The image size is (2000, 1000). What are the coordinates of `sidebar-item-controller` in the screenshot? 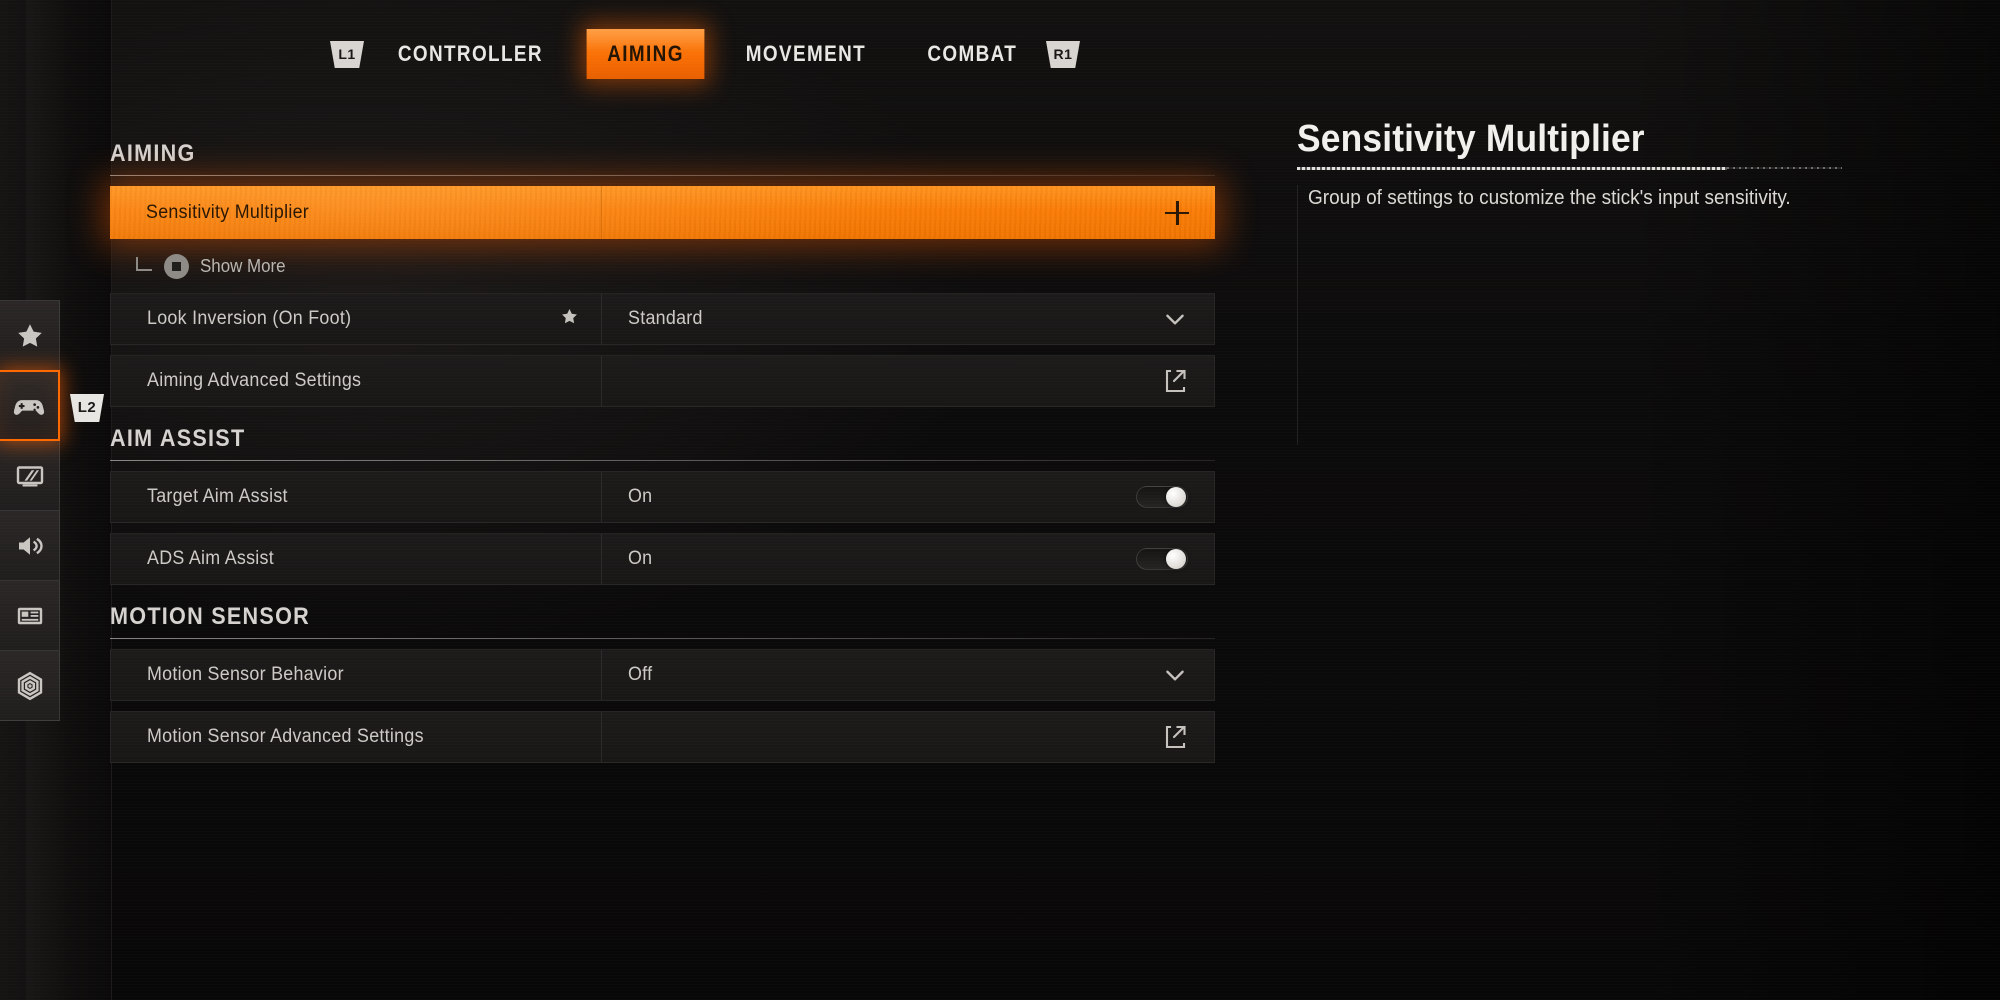 It's located at (30, 405).